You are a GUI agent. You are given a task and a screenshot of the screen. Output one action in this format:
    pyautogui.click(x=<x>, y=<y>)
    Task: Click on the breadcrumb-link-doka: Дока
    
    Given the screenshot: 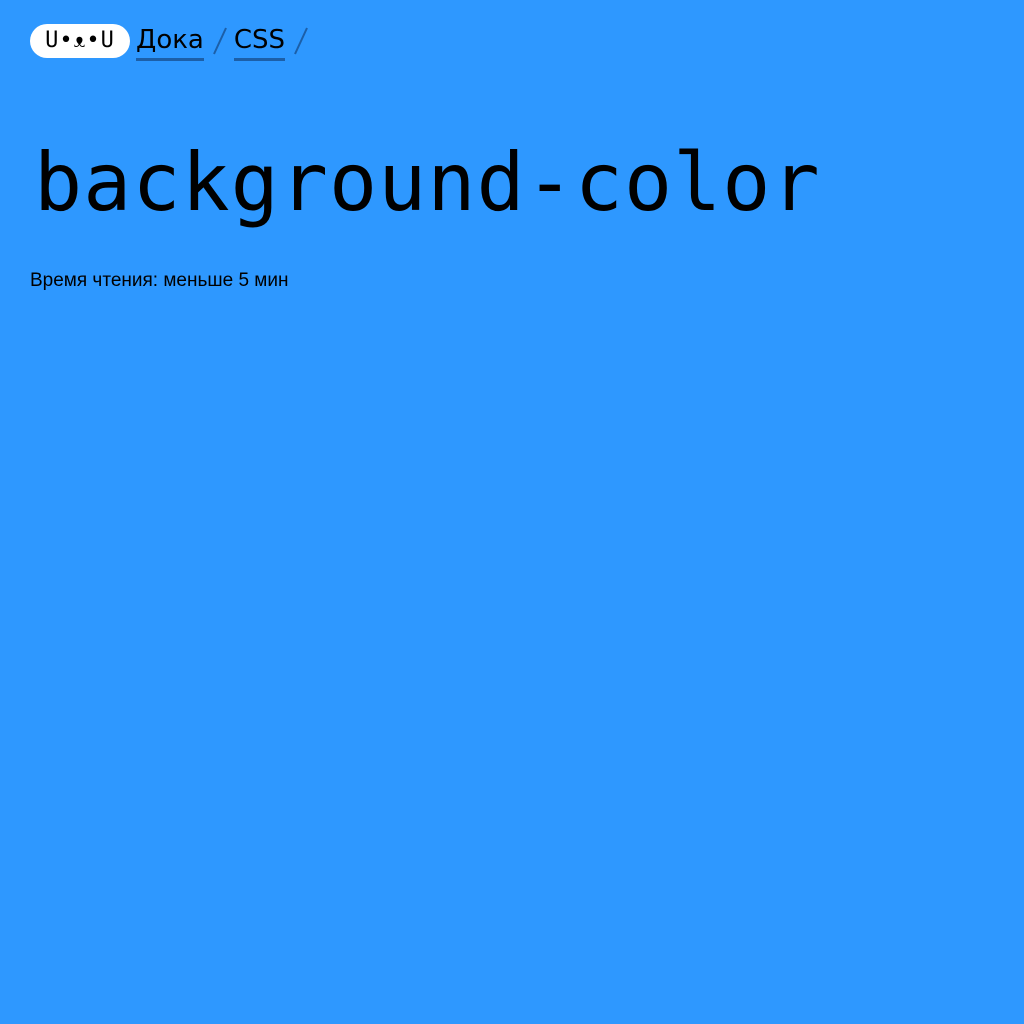 What is the action you would take?
    pyautogui.click(x=170, y=41)
    